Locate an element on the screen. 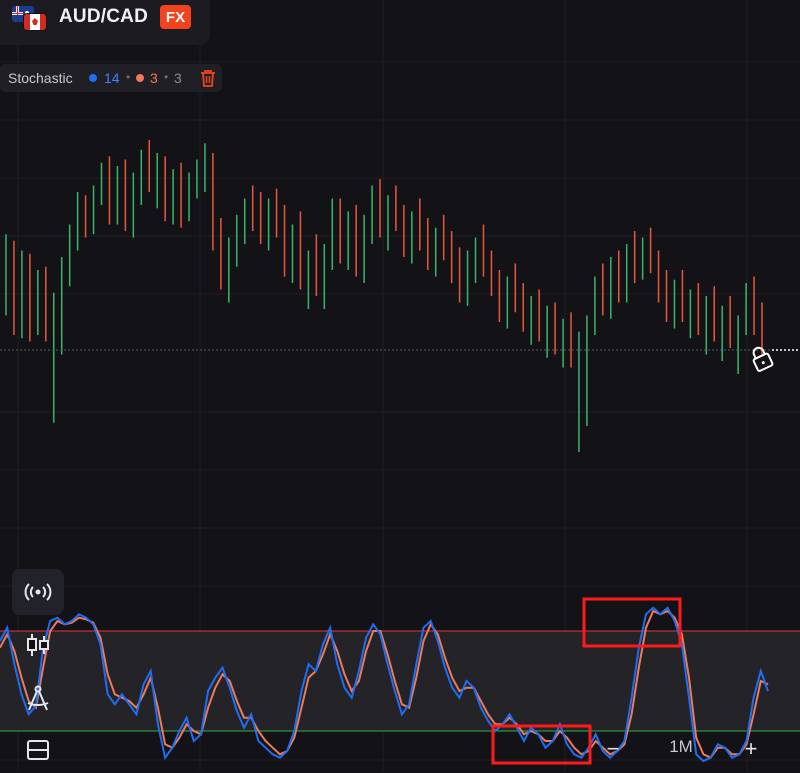  drawing-tools-button is located at coordinates (38, 698).